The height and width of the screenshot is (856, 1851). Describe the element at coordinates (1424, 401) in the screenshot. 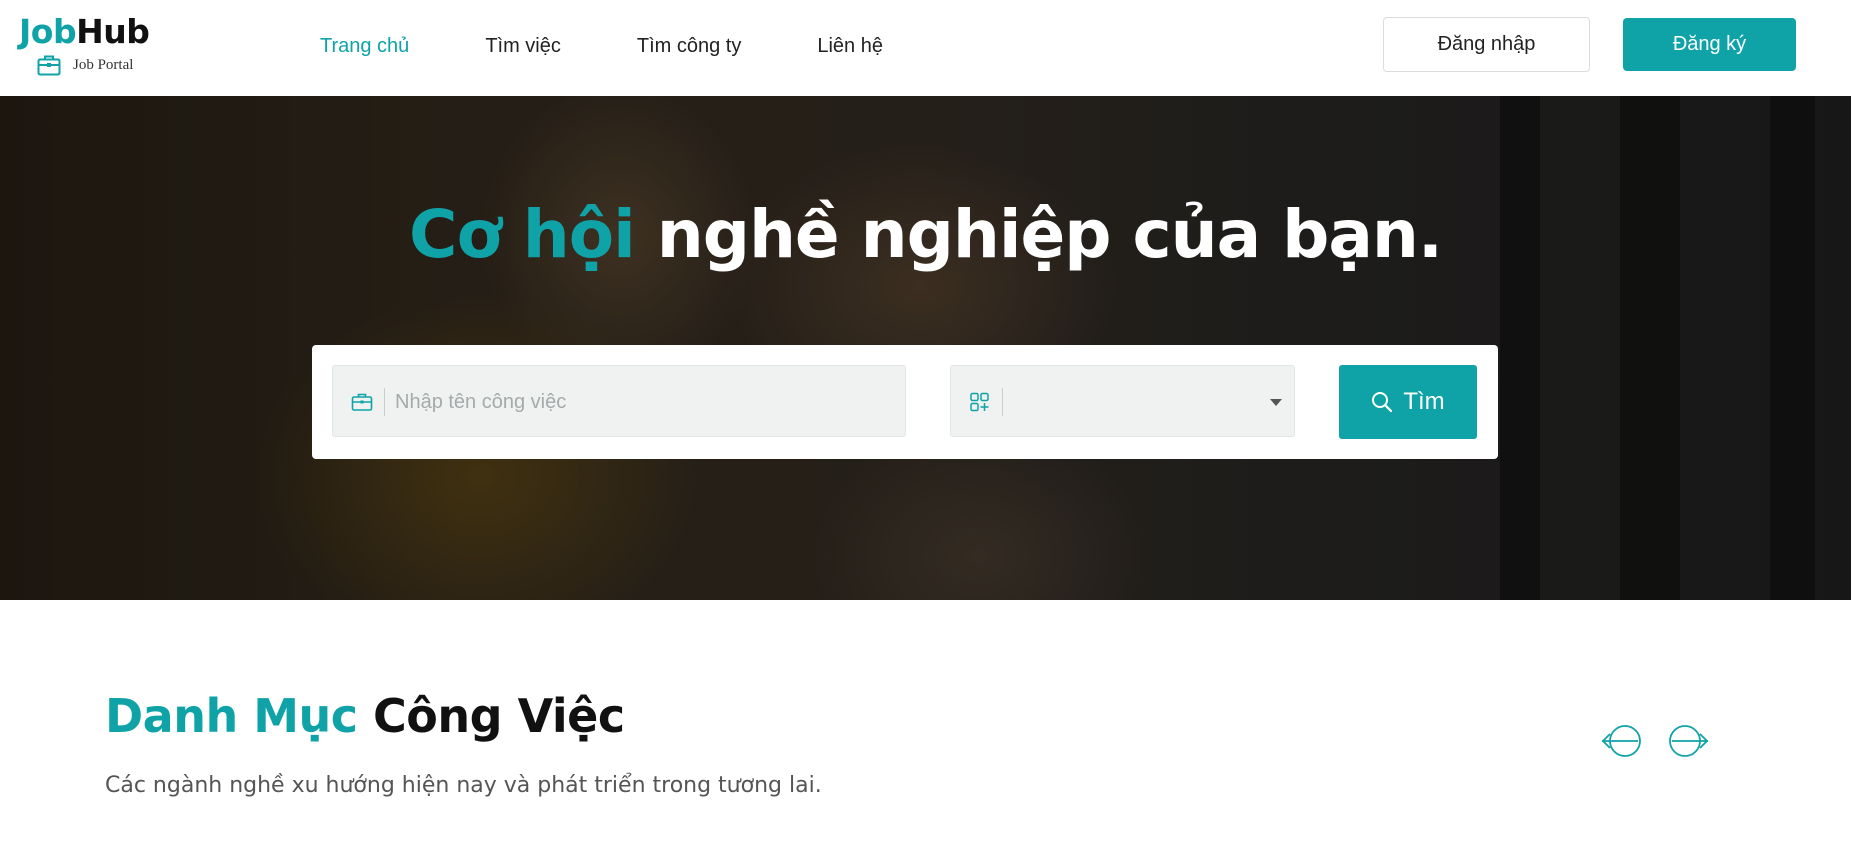

I see `search-button-label: Tìm` at that location.